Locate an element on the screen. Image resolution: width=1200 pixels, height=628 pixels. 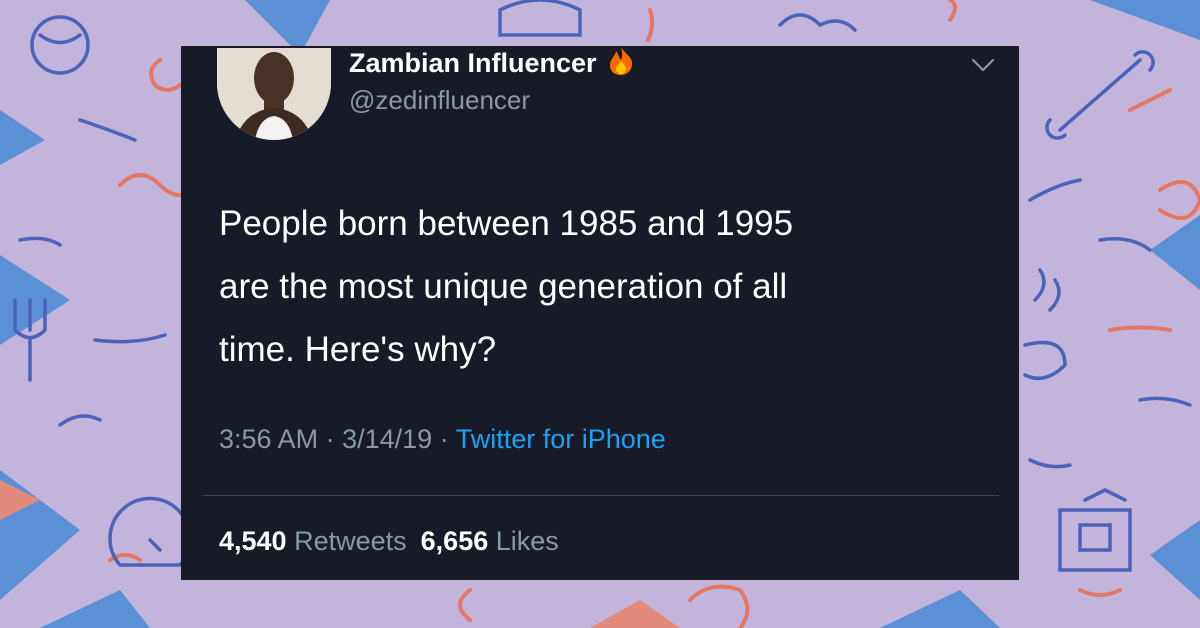
divider is located at coordinates (601, 495).